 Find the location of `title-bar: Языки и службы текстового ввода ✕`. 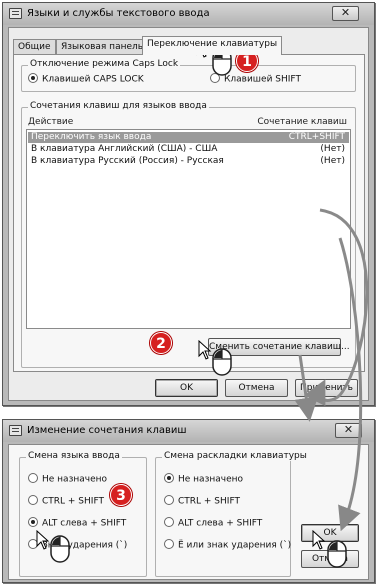

title-bar: Языки и службы текстового ввода ✕ is located at coordinates (188, 14).